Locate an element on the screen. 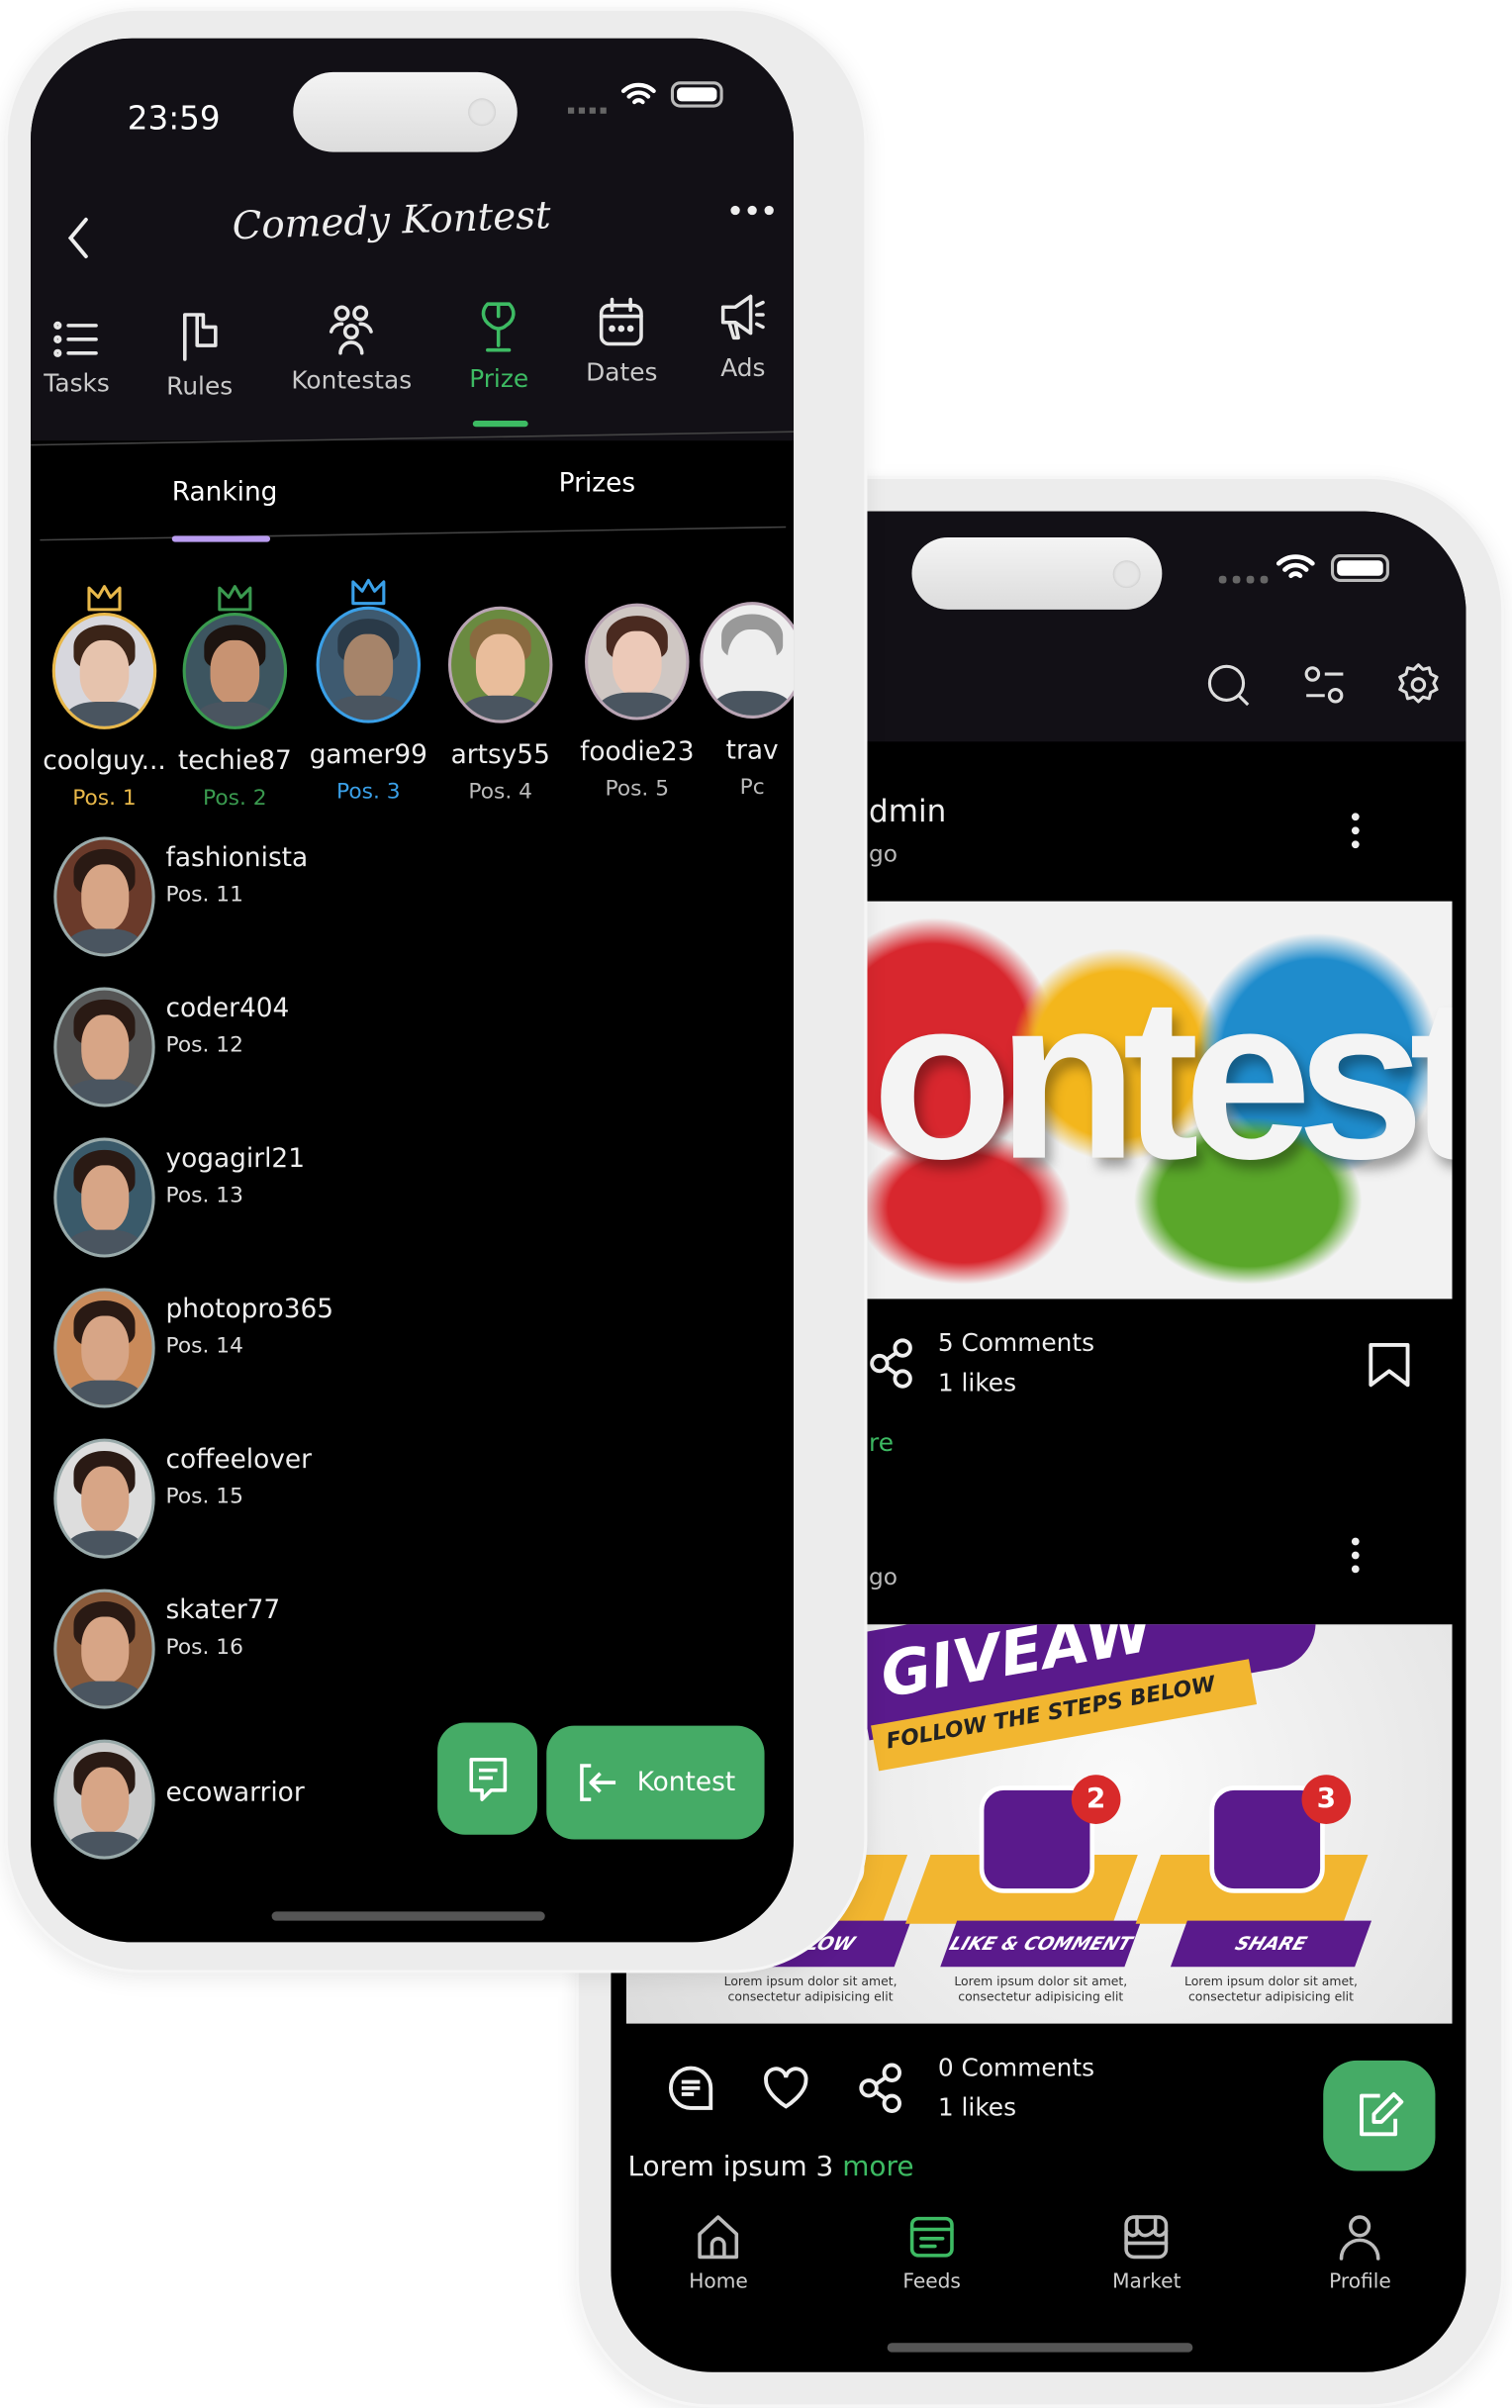 The image size is (1512, 2408). search-icon is located at coordinates (1229, 687).